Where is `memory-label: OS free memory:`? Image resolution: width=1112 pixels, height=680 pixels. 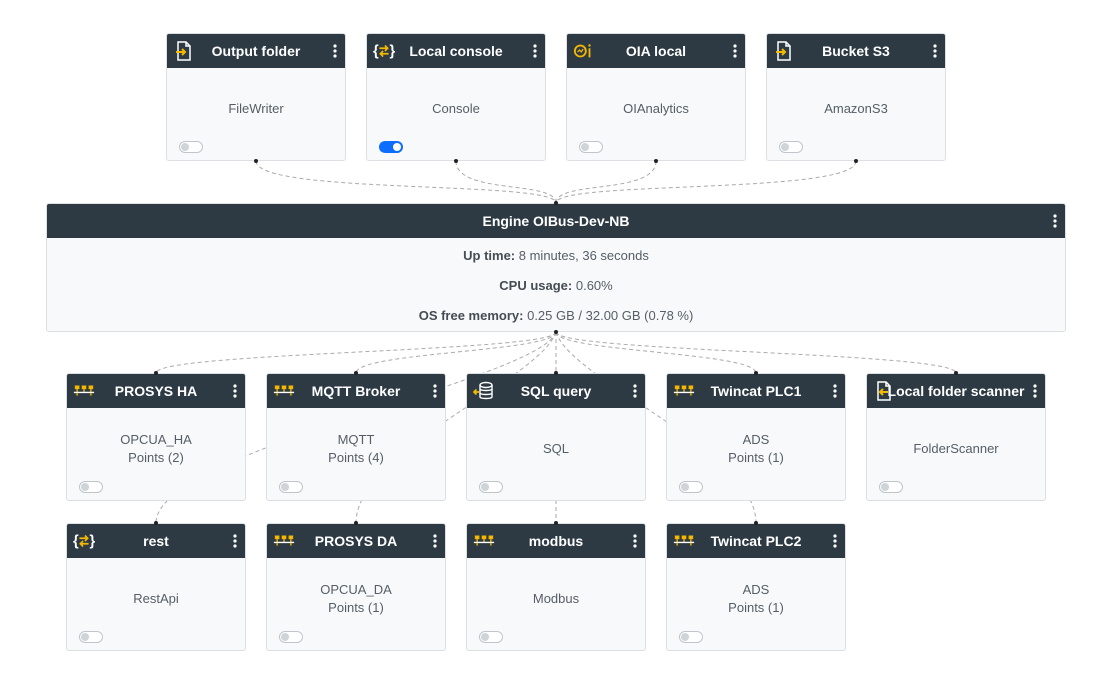
memory-label: OS free memory: is located at coordinates (471, 315).